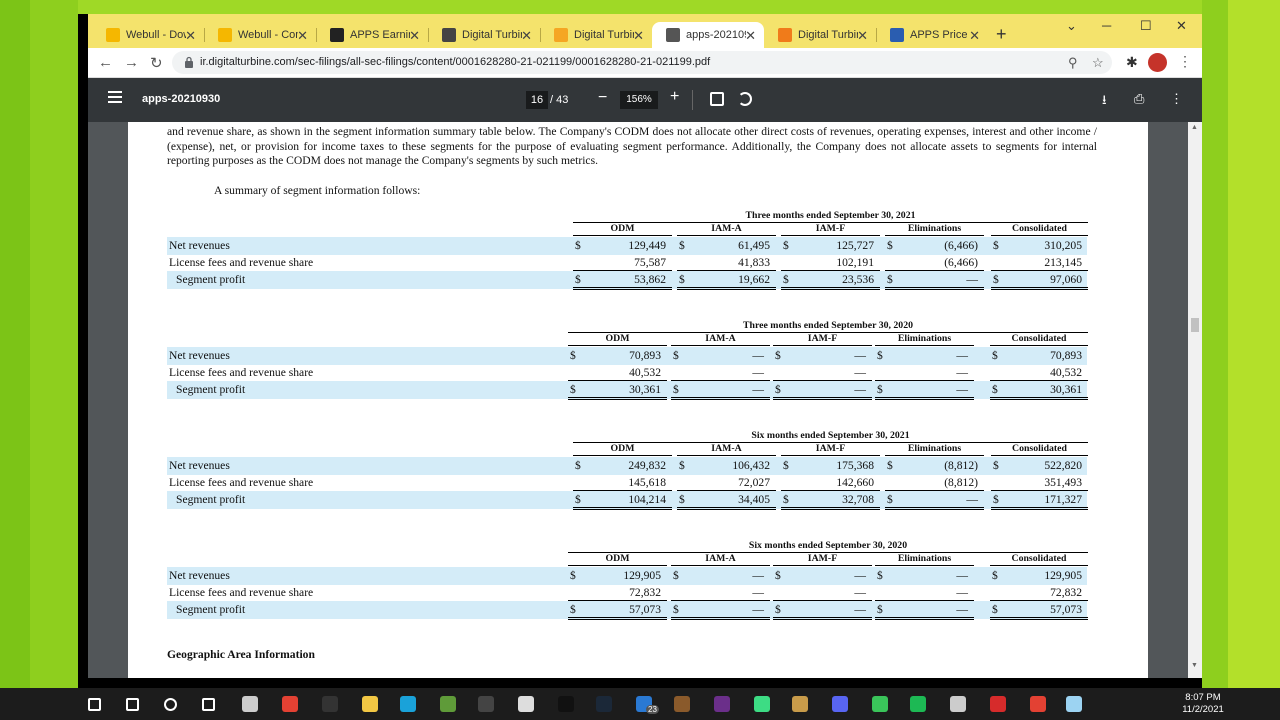  Describe the element at coordinates (647, 245) in the screenshot. I see `table-cell: 129,449` at that location.